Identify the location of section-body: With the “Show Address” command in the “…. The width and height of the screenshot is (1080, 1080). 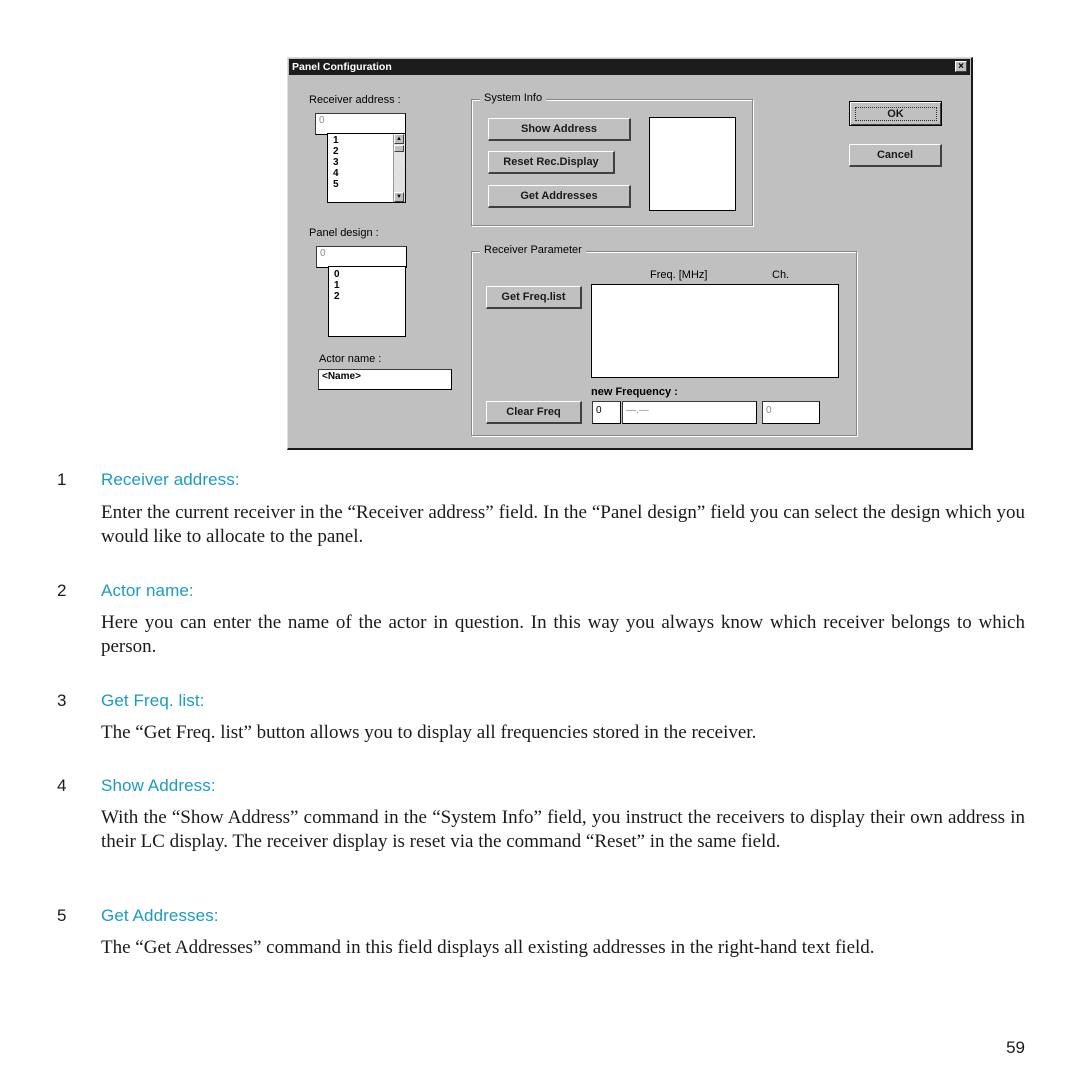
(563, 829).